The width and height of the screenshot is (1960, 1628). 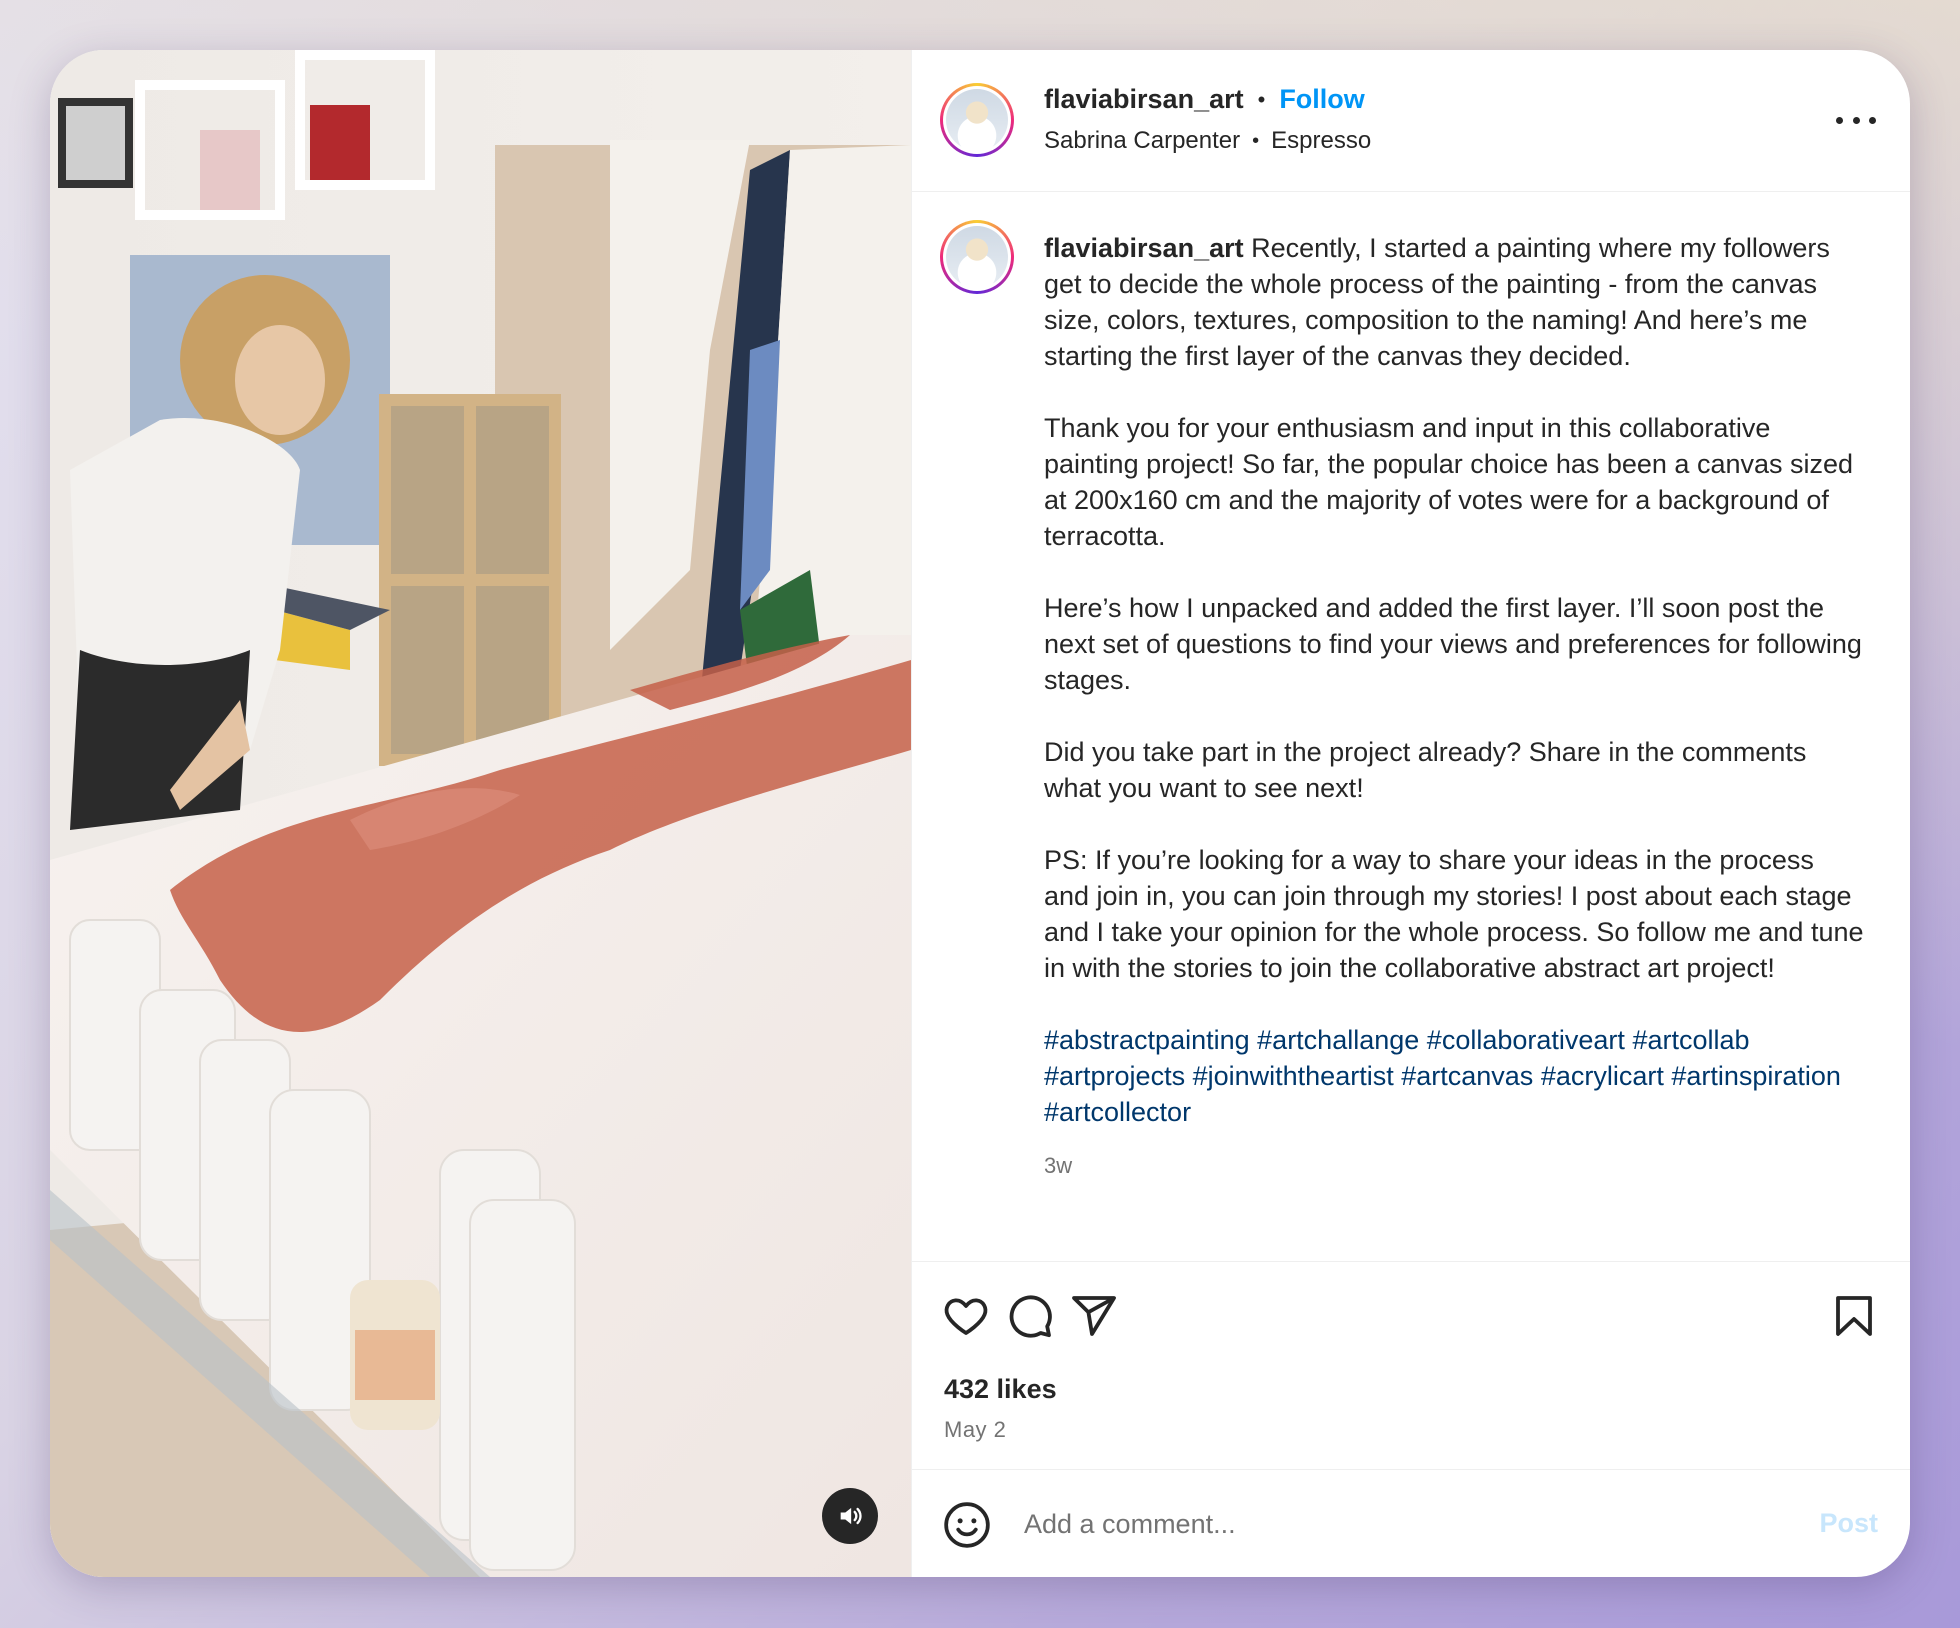 What do you see at coordinates (977, 257) in the screenshot?
I see `caption-avatar` at bounding box center [977, 257].